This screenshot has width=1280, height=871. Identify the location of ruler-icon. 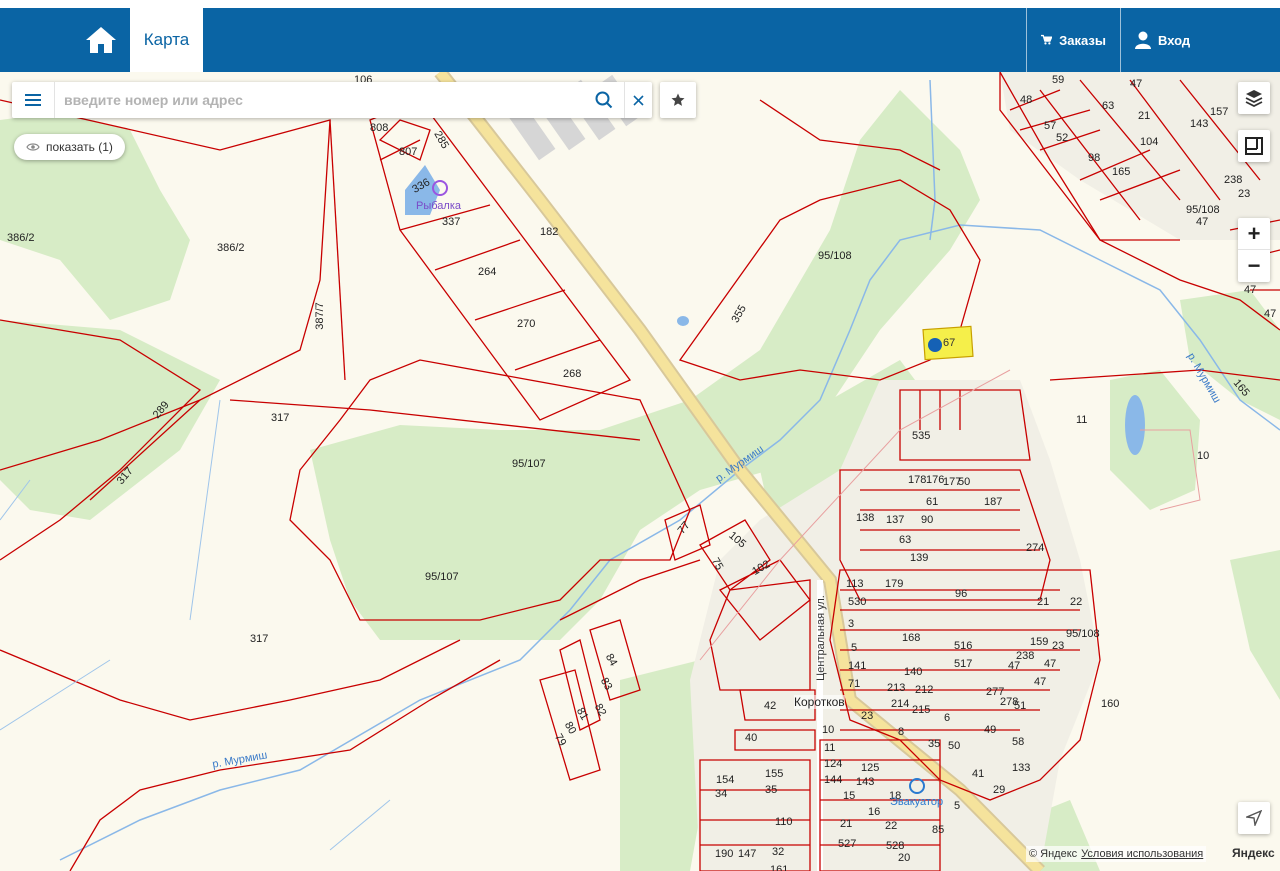
(1254, 146).